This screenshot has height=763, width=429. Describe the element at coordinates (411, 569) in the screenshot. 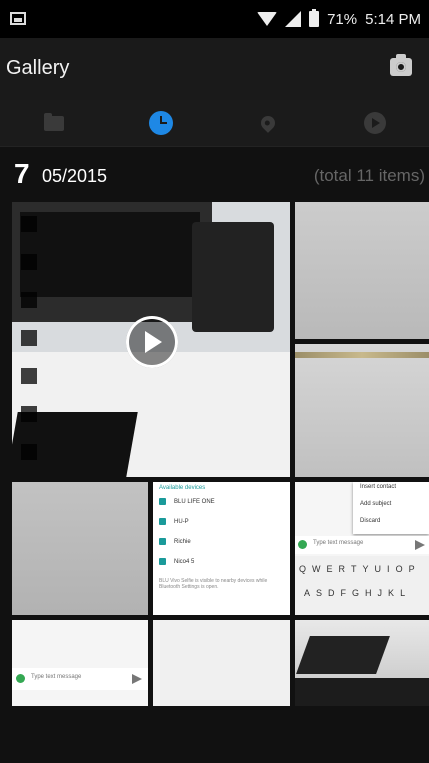

I see `key: P` at that location.